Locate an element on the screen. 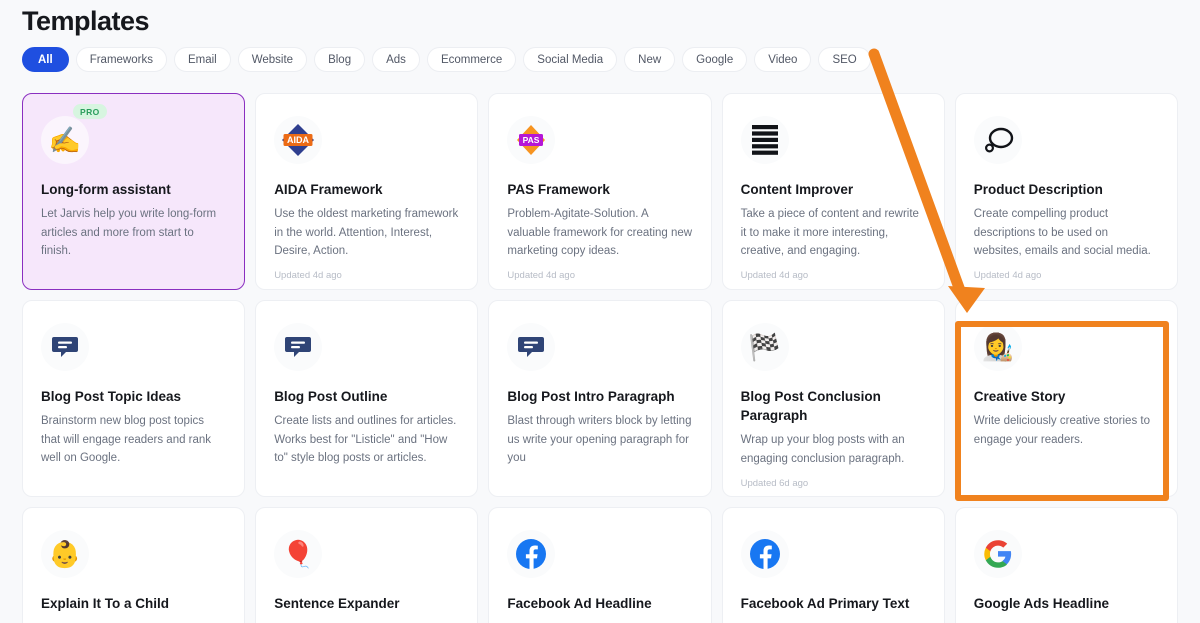  card-title: Sentence Expander is located at coordinates (337, 603).